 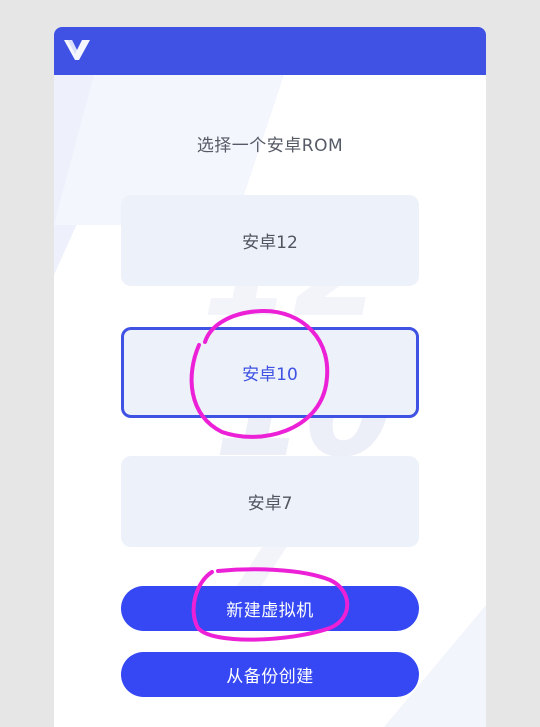 What do you see at coordinates (77, 50) in the screenshot?
I see `v-logo-icon` at bounding box center [77, 50].